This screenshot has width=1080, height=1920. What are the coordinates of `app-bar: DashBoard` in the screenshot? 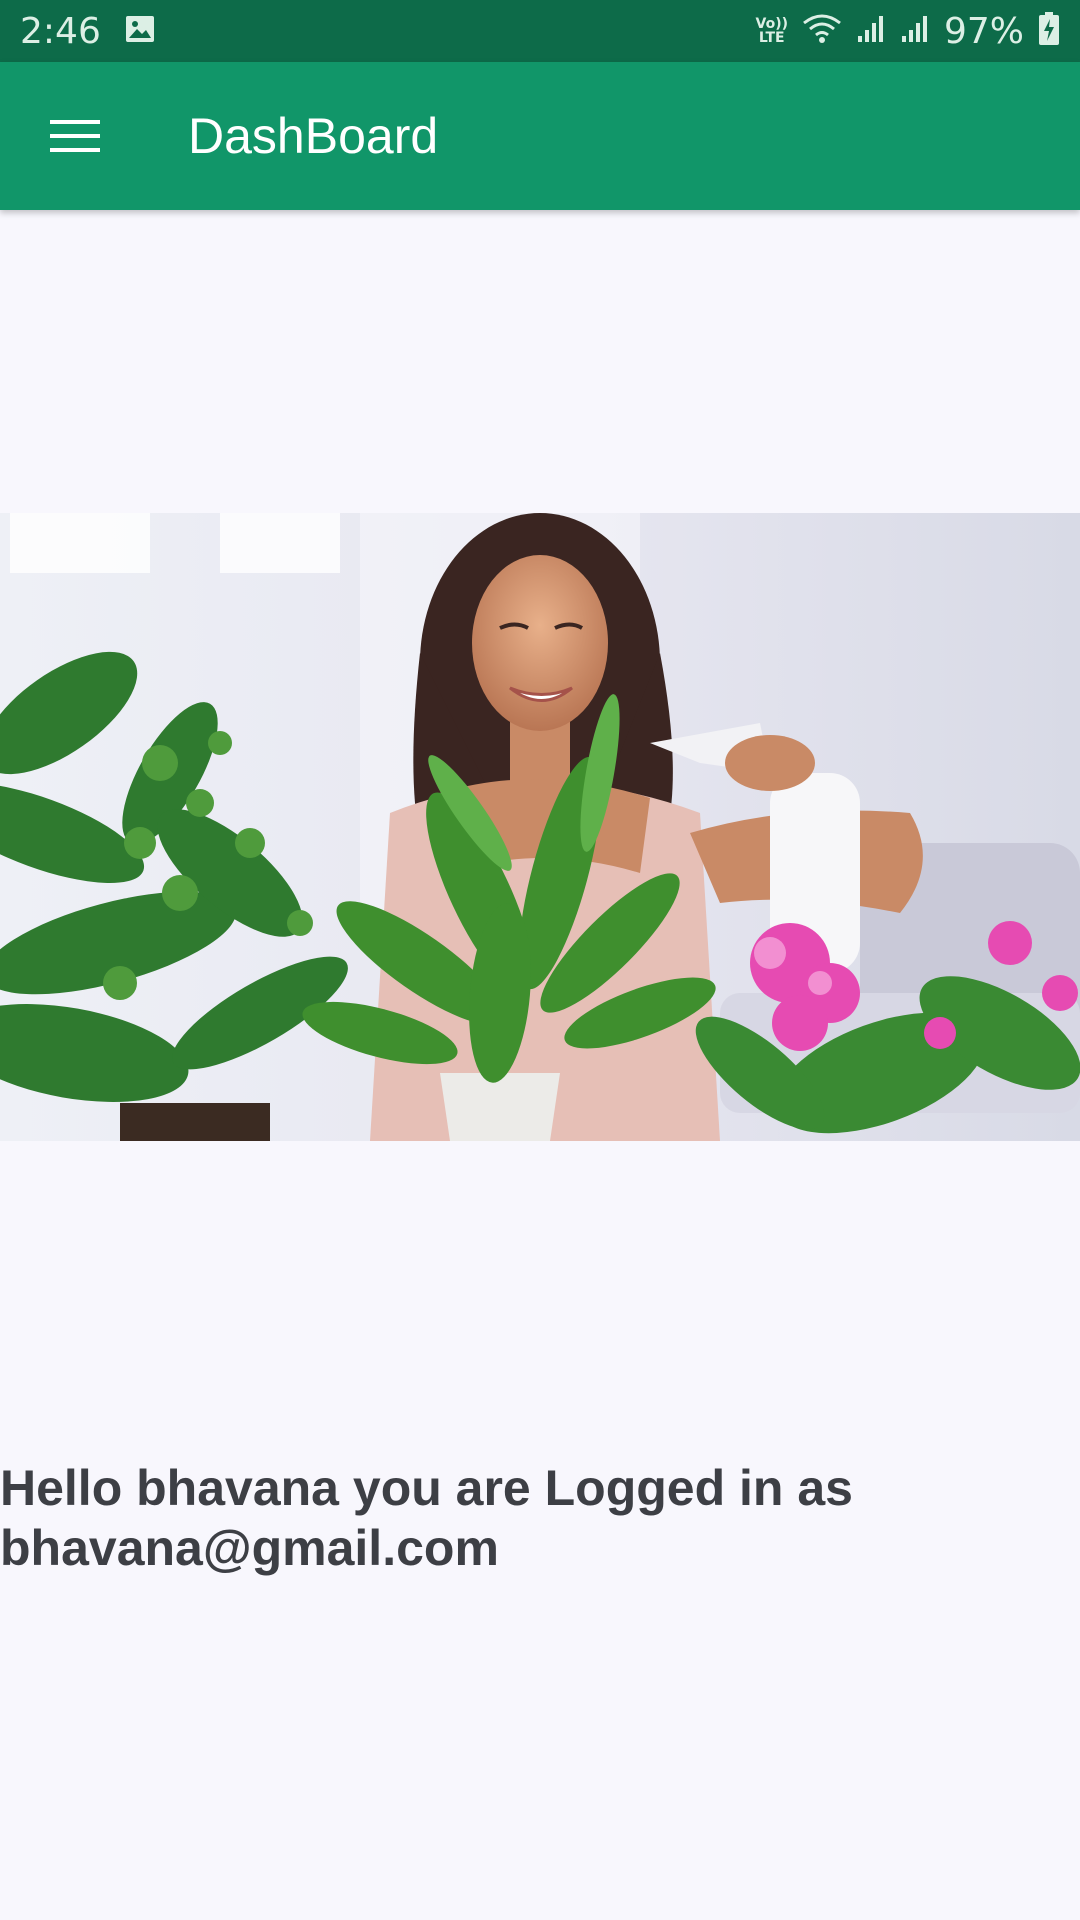 It's located at (540, 136).